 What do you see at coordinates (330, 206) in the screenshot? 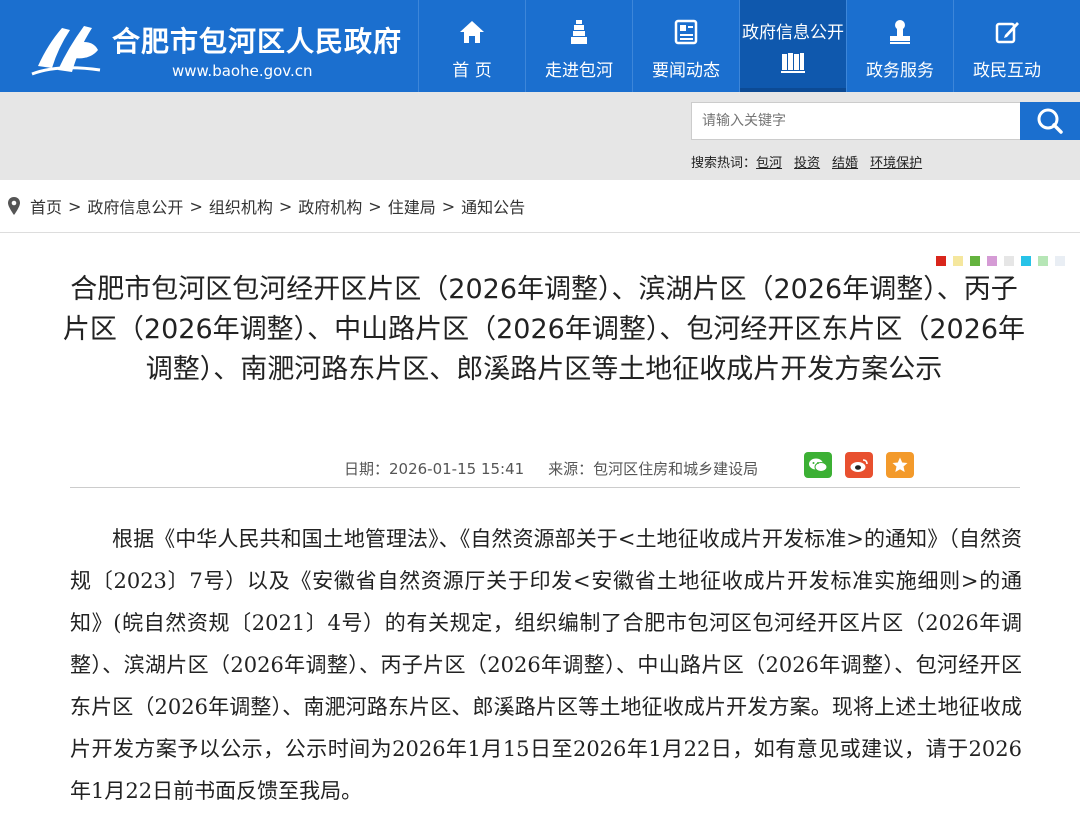
I see `breadcrumb-item: 政府机构` at bounding box center [330, 206].